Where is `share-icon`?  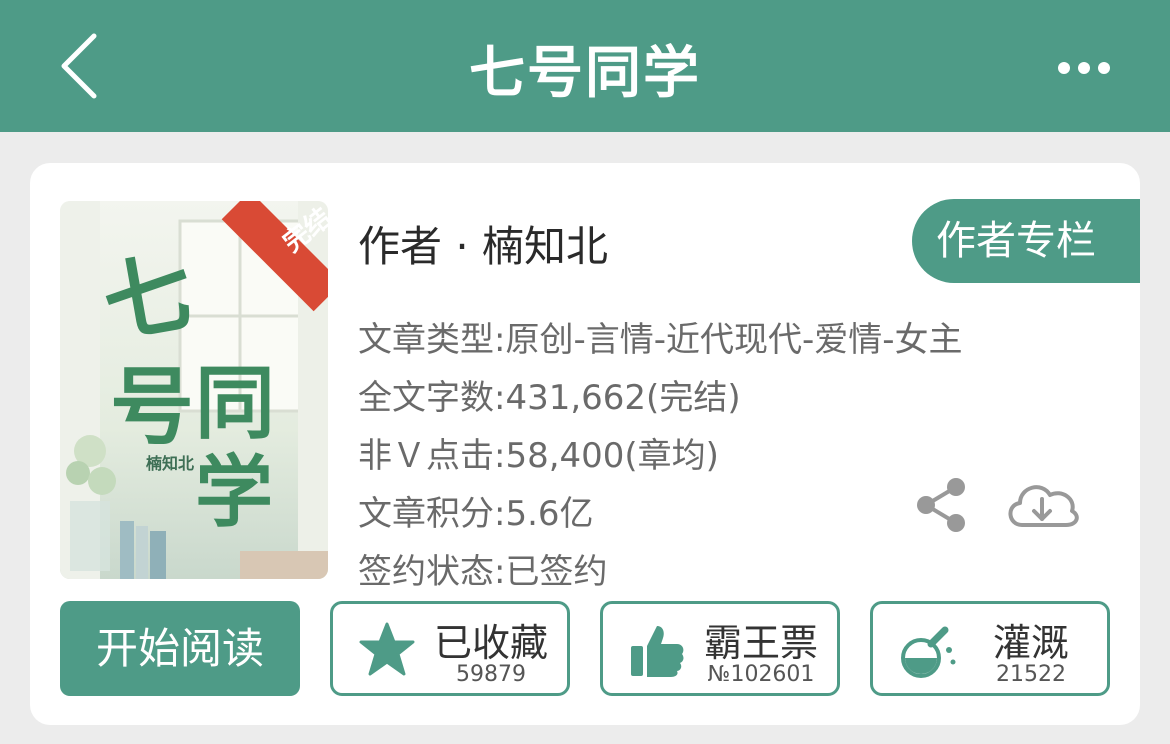
share-icon is located at coordinates (941, 505).